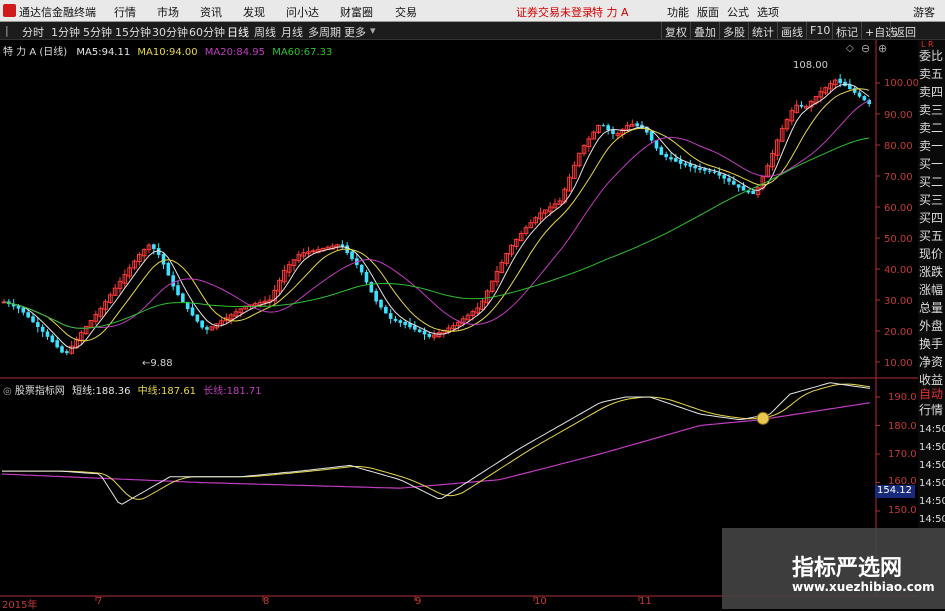 Image resolution: width=945 pixels, height=611 pixels. Describe the element at coordinates (554, 12) in the screenshot. I see `login-status: 证券交易未登录` at that location.